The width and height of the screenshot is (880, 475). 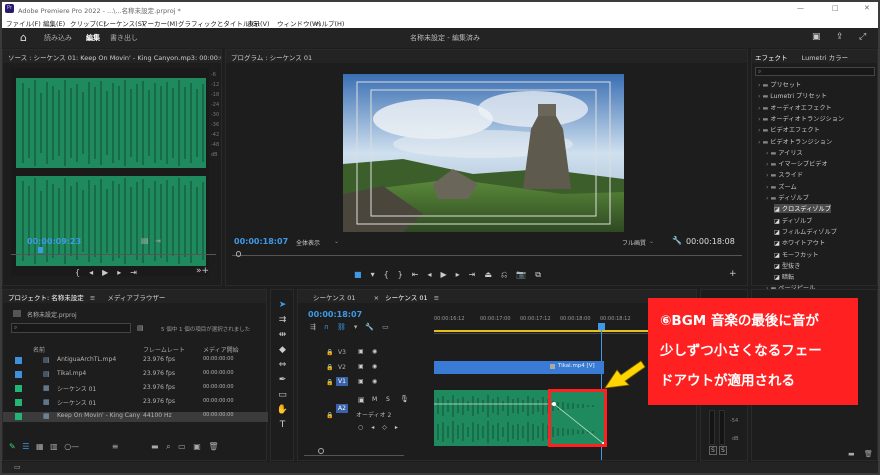 What do you see at coordinates (362, 274) in the screenshot?
I see `safe-margin-icon: ■` at bounding box center [362, 274].